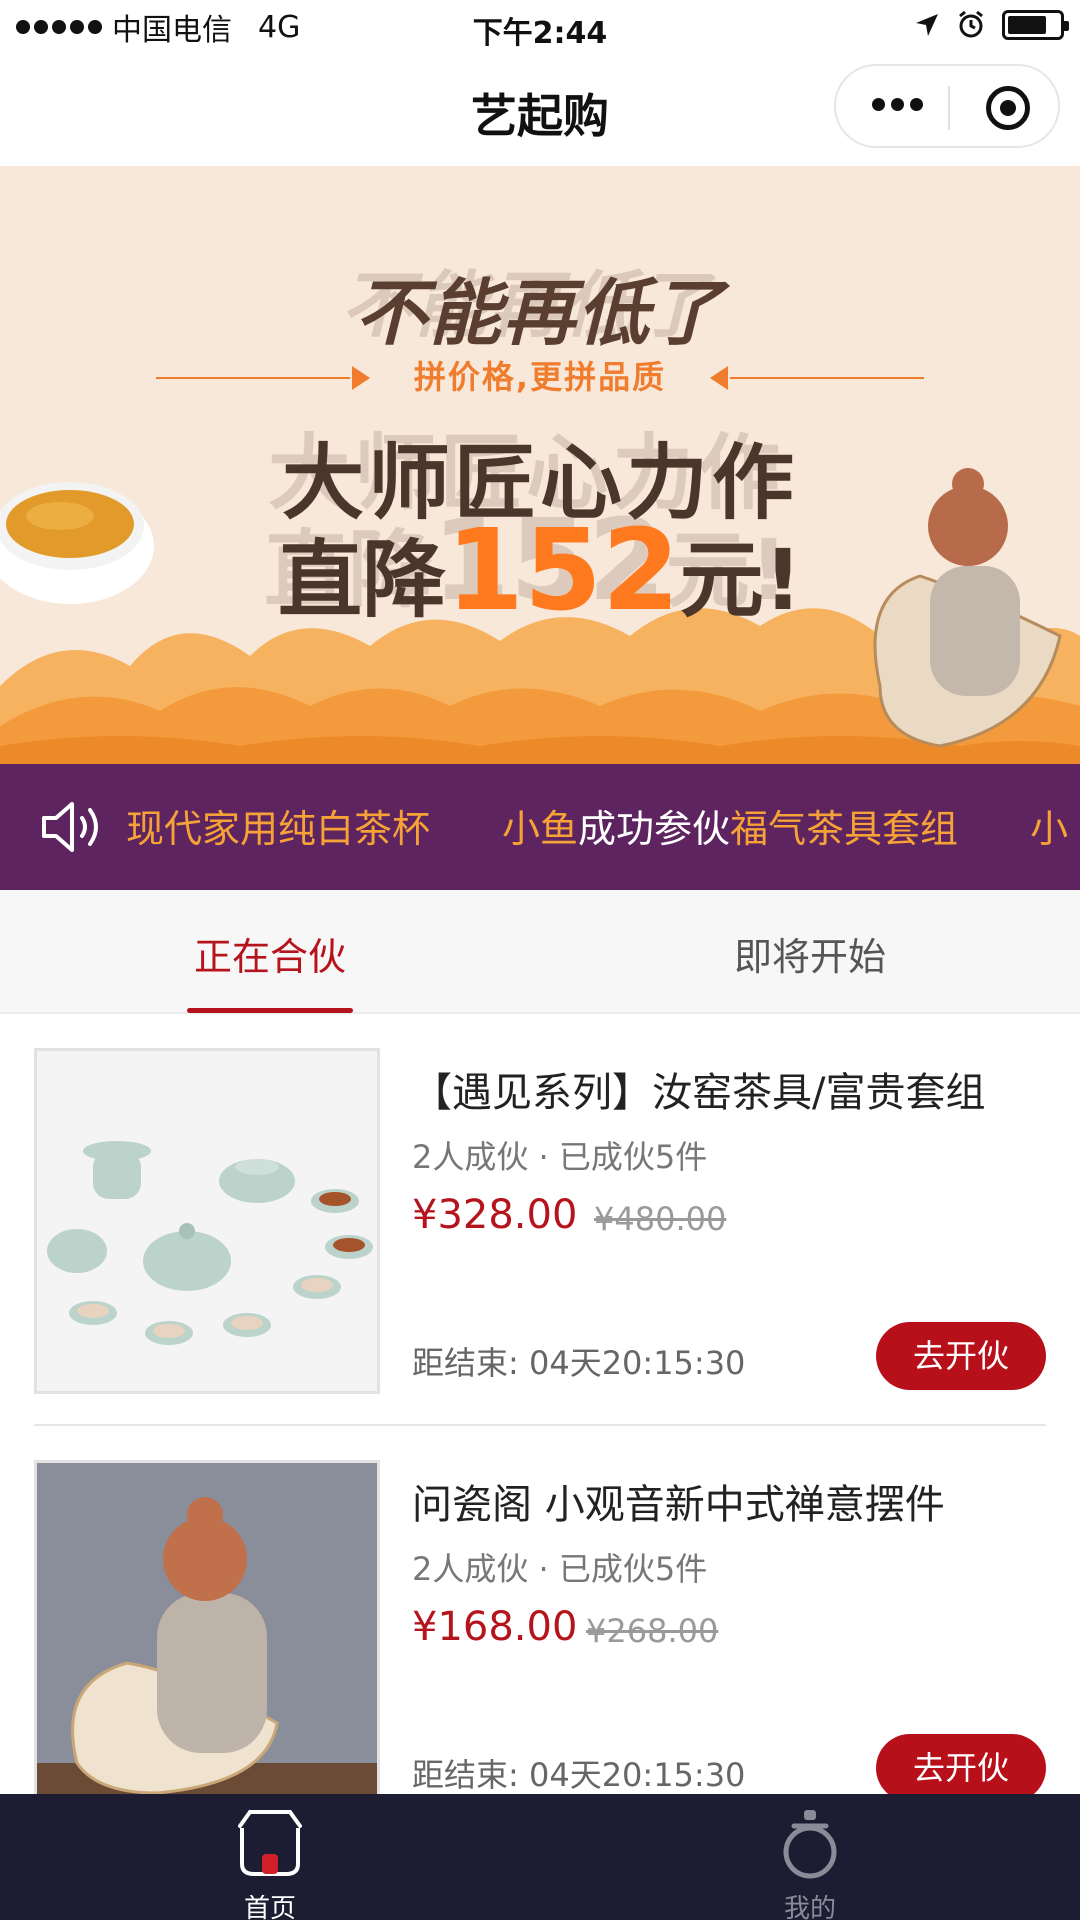 The height and width of the screenshot is (1920, 1080). I want to click on tabbar-item-mine: 我的, so click(810, 1857).